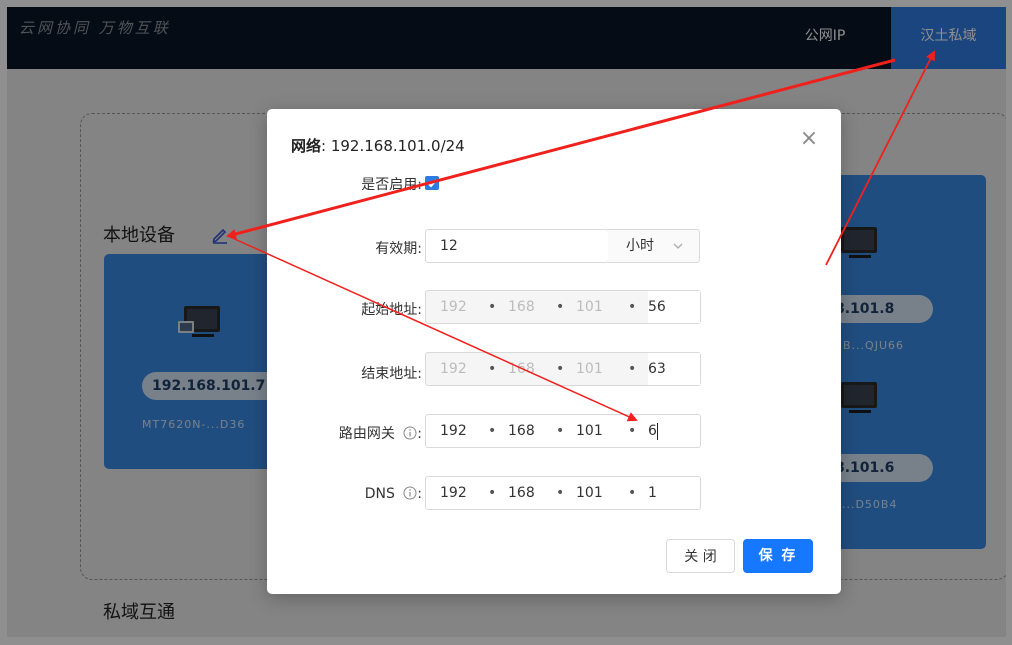 This screenshot has height=645, width=1012. Describe the element at coordinates (391, 185) in the screenshot. I see `enable-label: 是否启用:` at that location.